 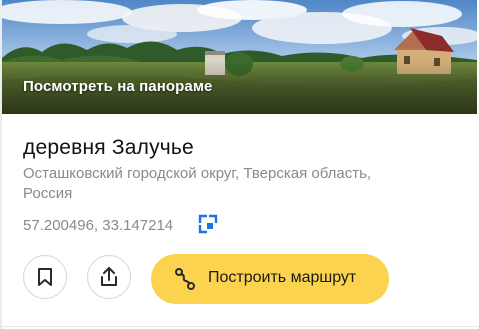 I want to click on panorama-label: Посмотреть на панораме, so click(x=118, y=86).